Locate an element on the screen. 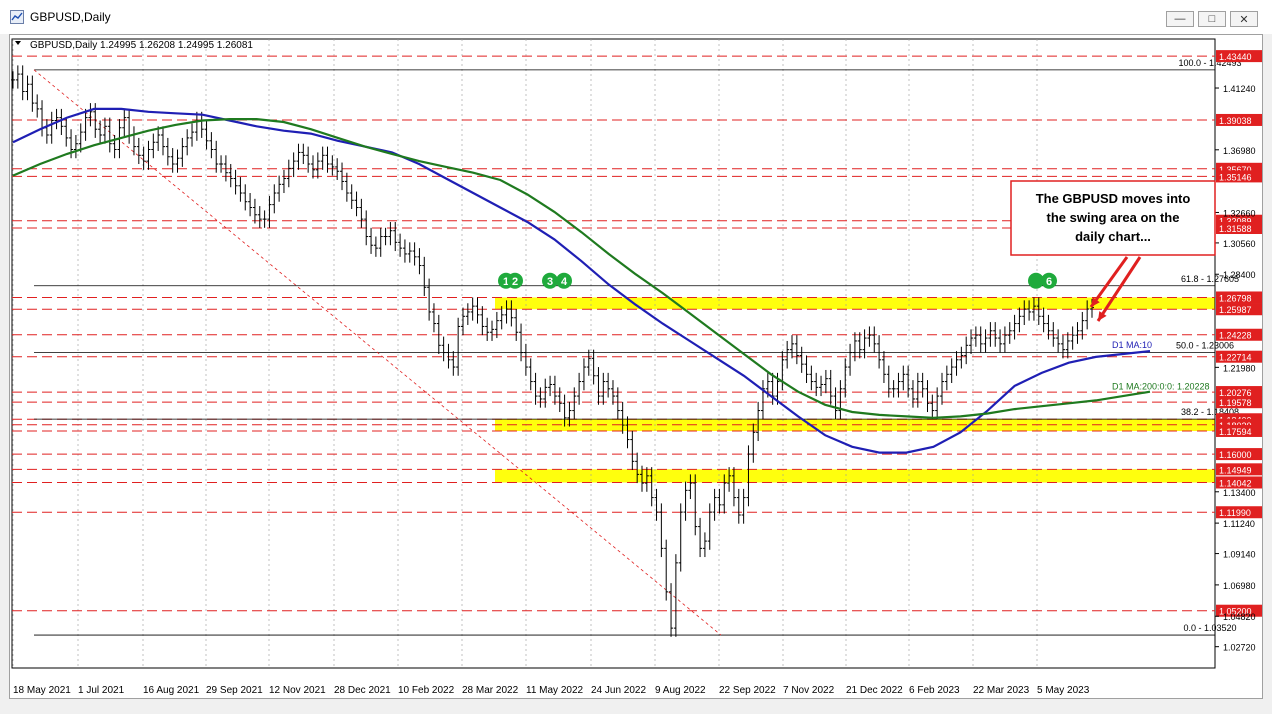  level-label: 1.25987 is located at coordinates (1235, 310).